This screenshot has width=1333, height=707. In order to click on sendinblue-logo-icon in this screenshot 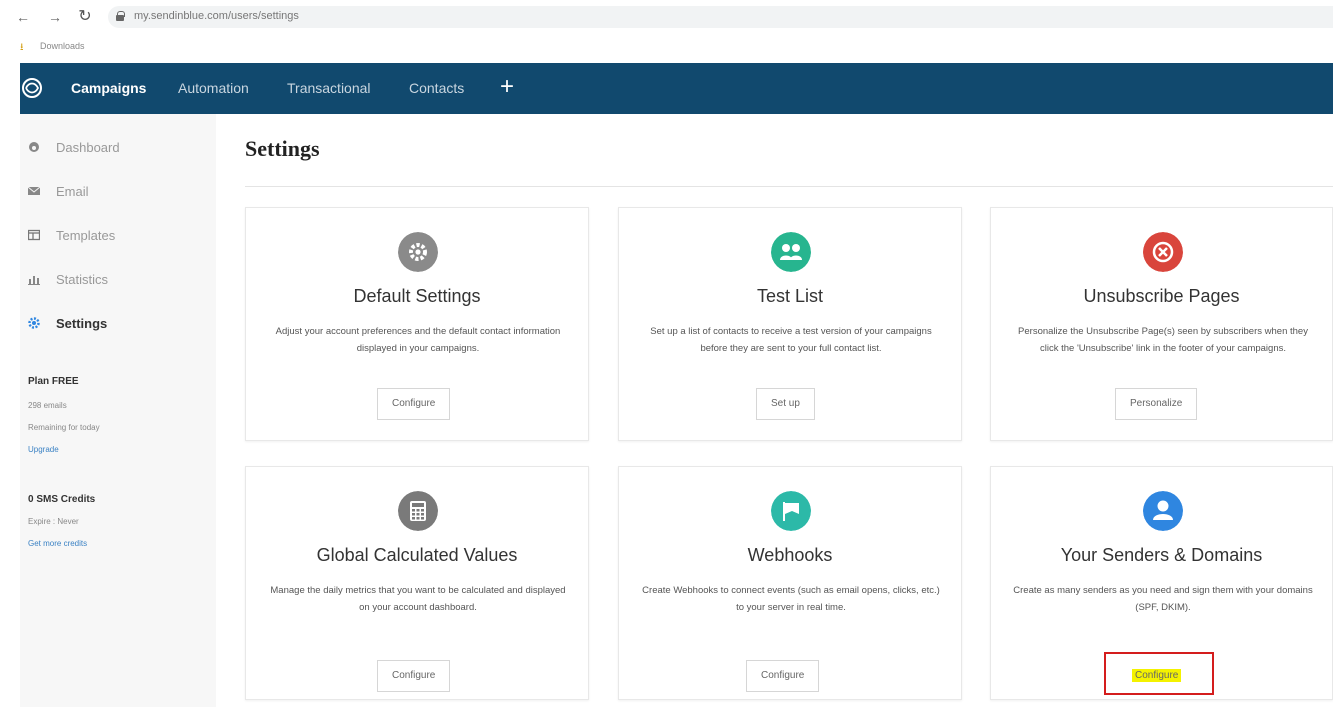, I will do `click(32, 88)`.